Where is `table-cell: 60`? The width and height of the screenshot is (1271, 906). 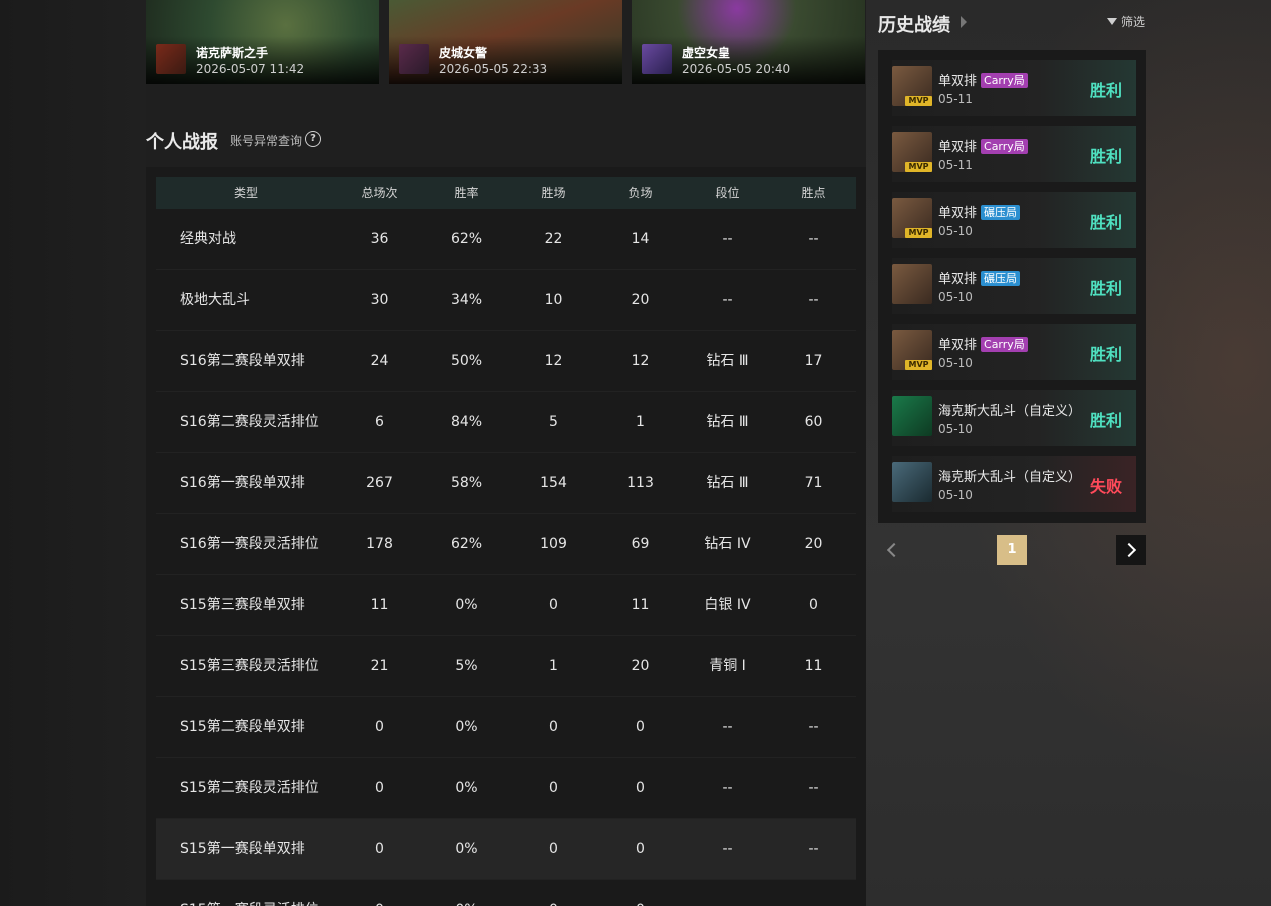
table-cell: 60 is located at coordinates (813, 422).